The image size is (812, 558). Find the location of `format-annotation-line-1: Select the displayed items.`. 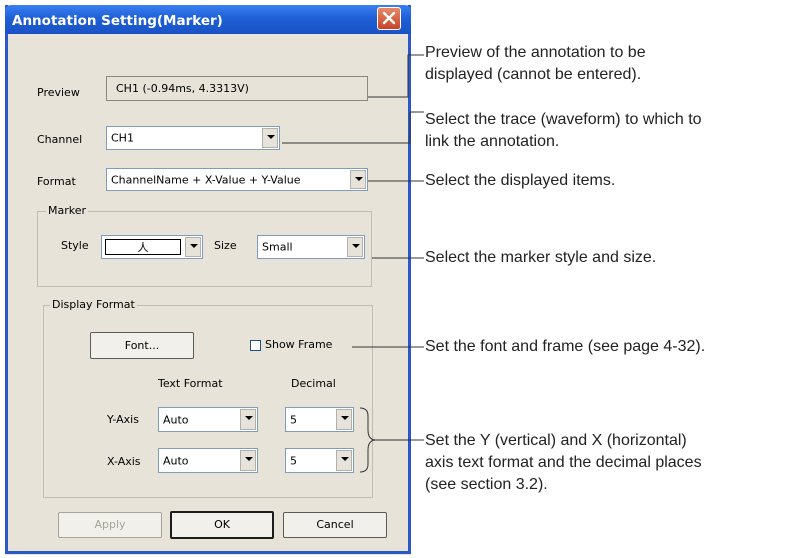

format-annotation-line-1: Select the displayed items. is located at coordinates (520, 180).